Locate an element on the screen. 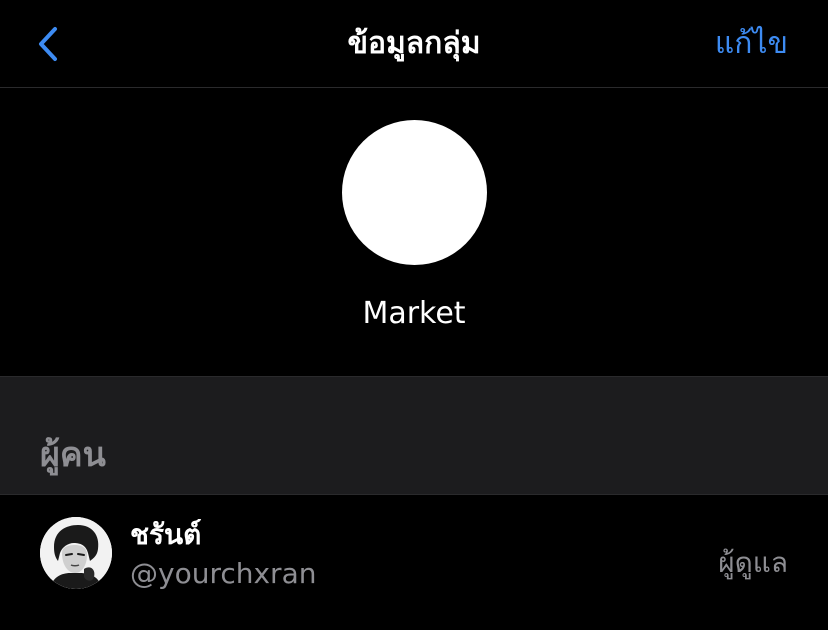 This screenshot has width=828, height=630. edit-button: แก้ไข is located at coordinates (751, 44).